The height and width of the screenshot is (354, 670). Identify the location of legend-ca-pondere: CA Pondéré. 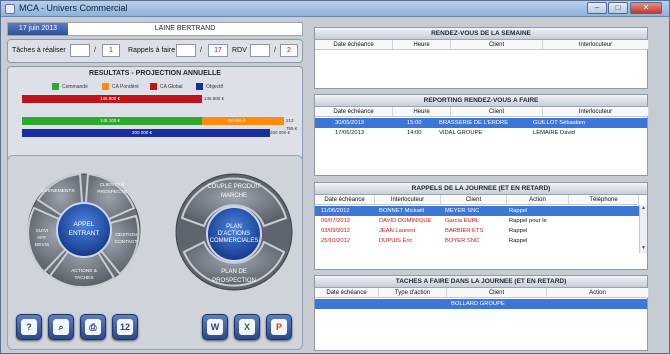
(120, 86).